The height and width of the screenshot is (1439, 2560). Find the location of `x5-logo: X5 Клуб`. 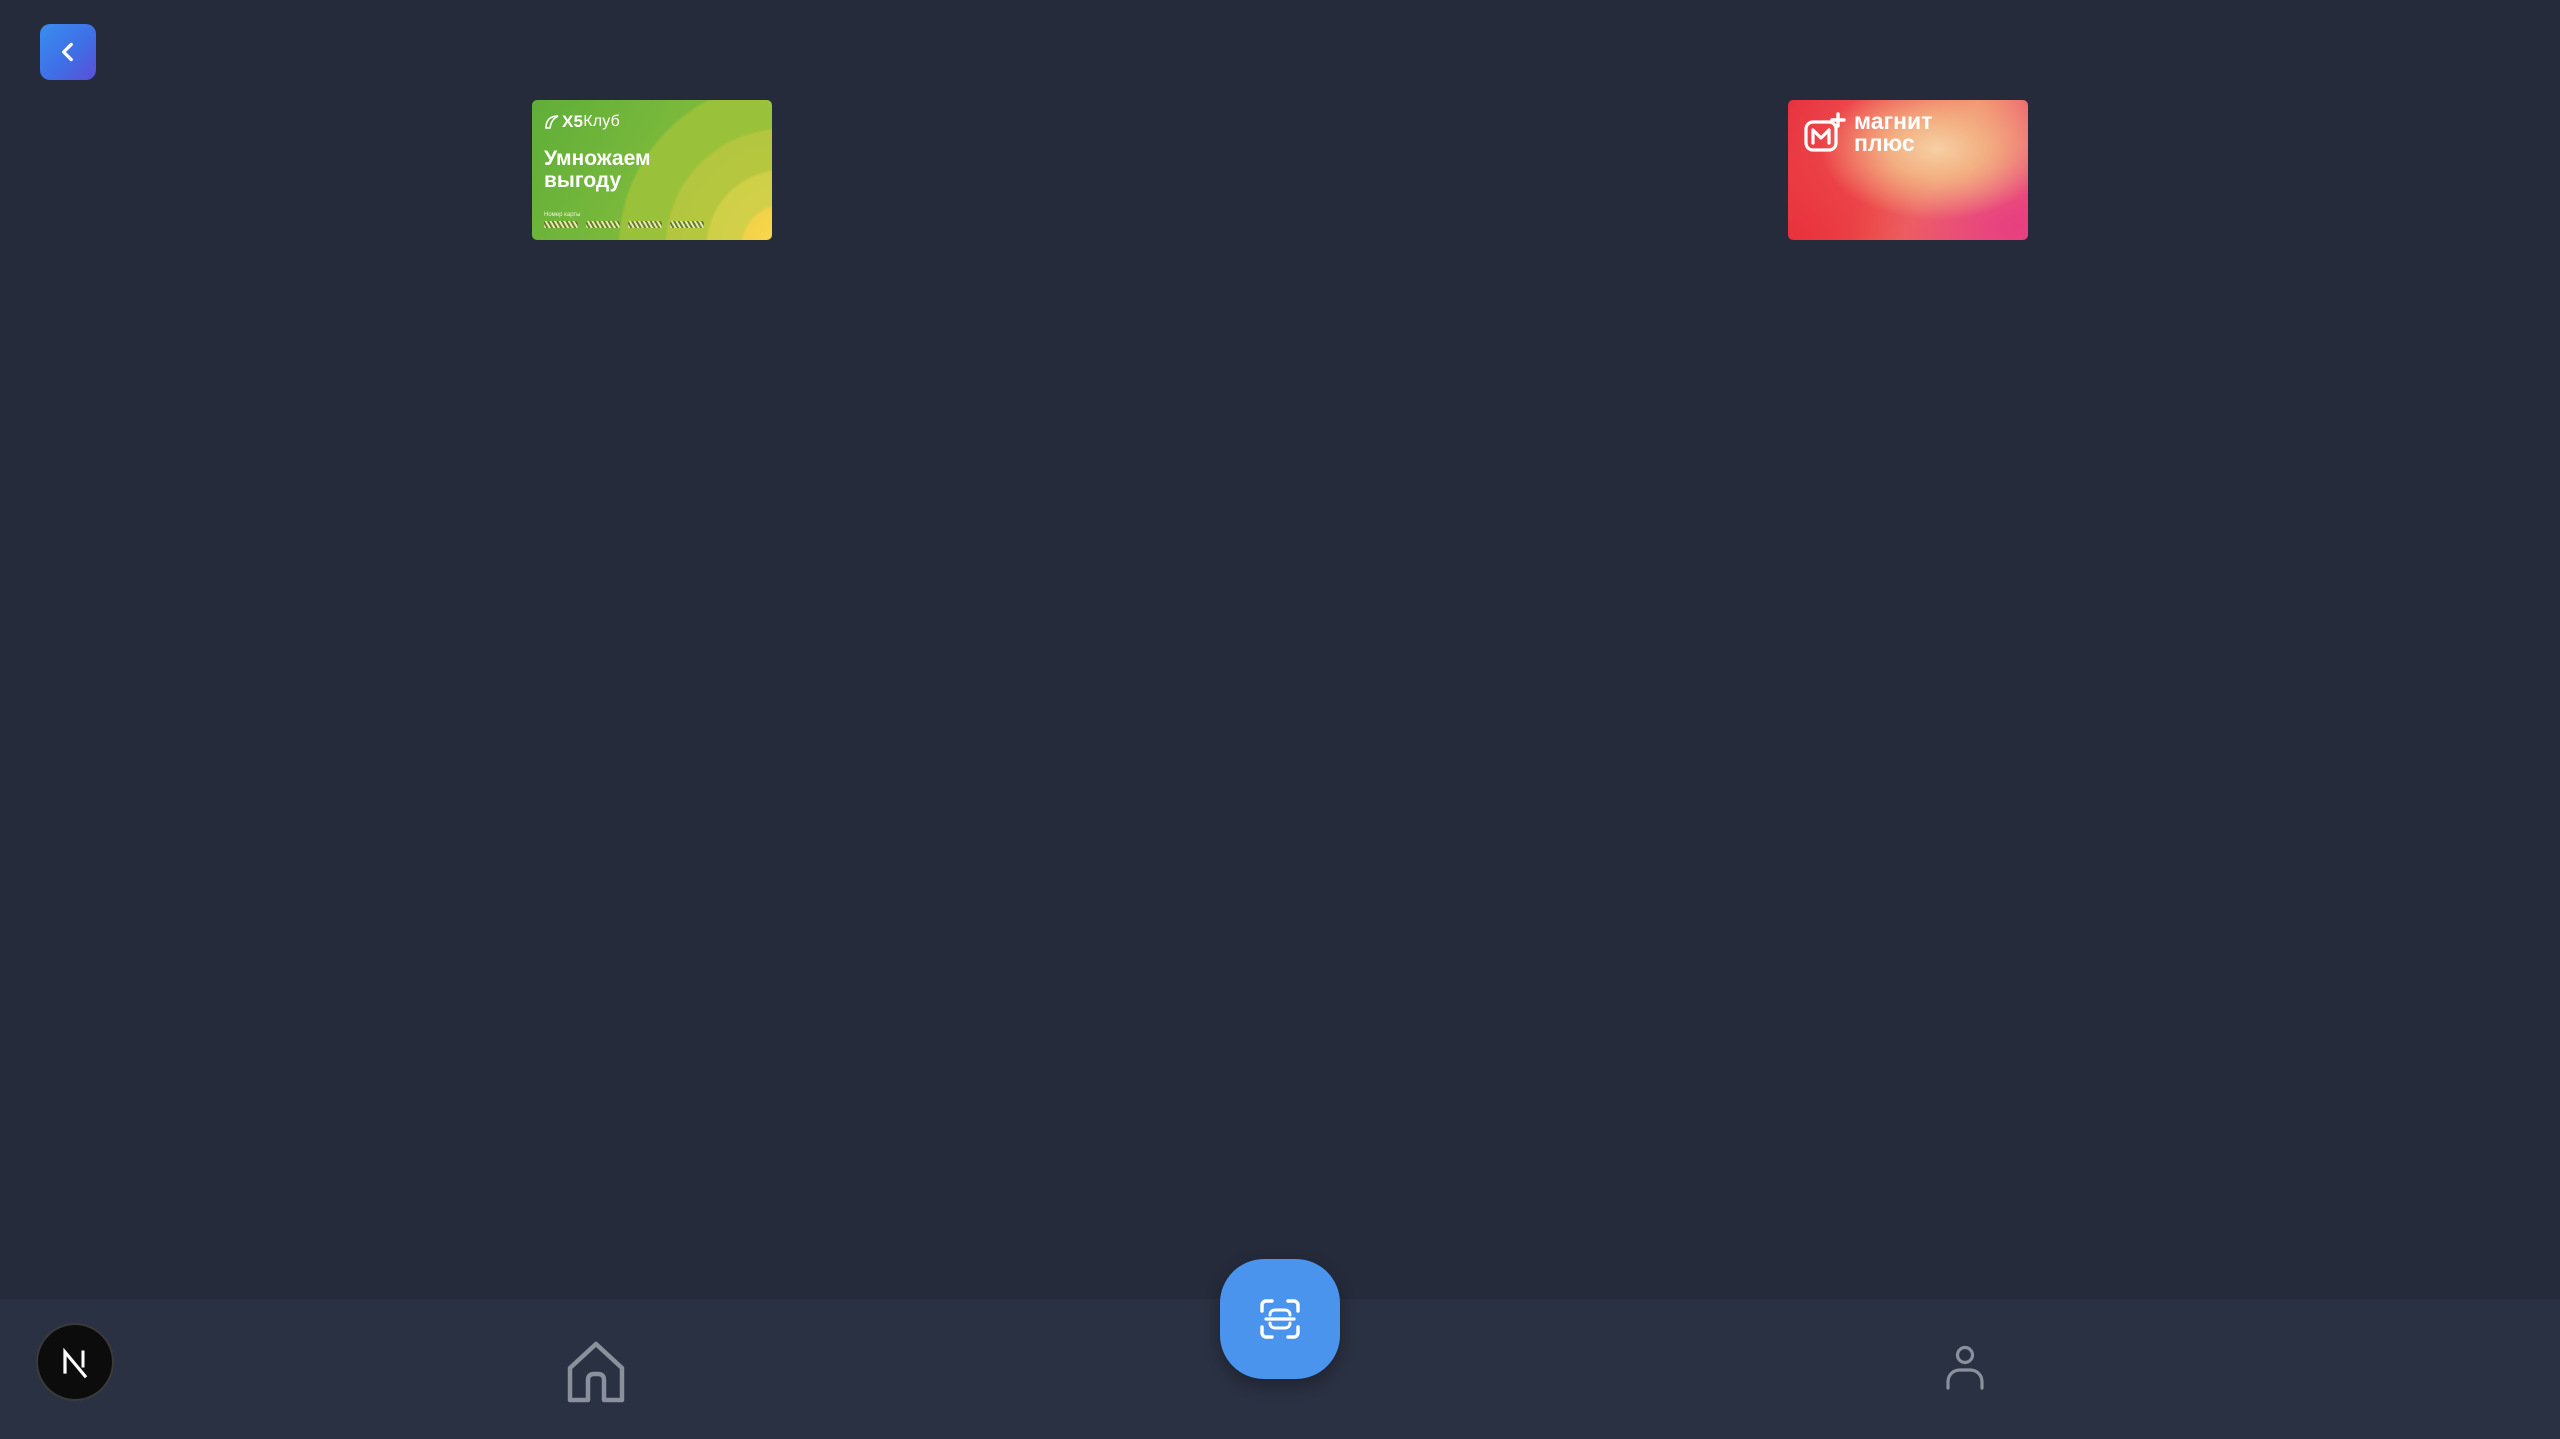

x5-logo: X5 Клуб is located at coordinates (582, 122).